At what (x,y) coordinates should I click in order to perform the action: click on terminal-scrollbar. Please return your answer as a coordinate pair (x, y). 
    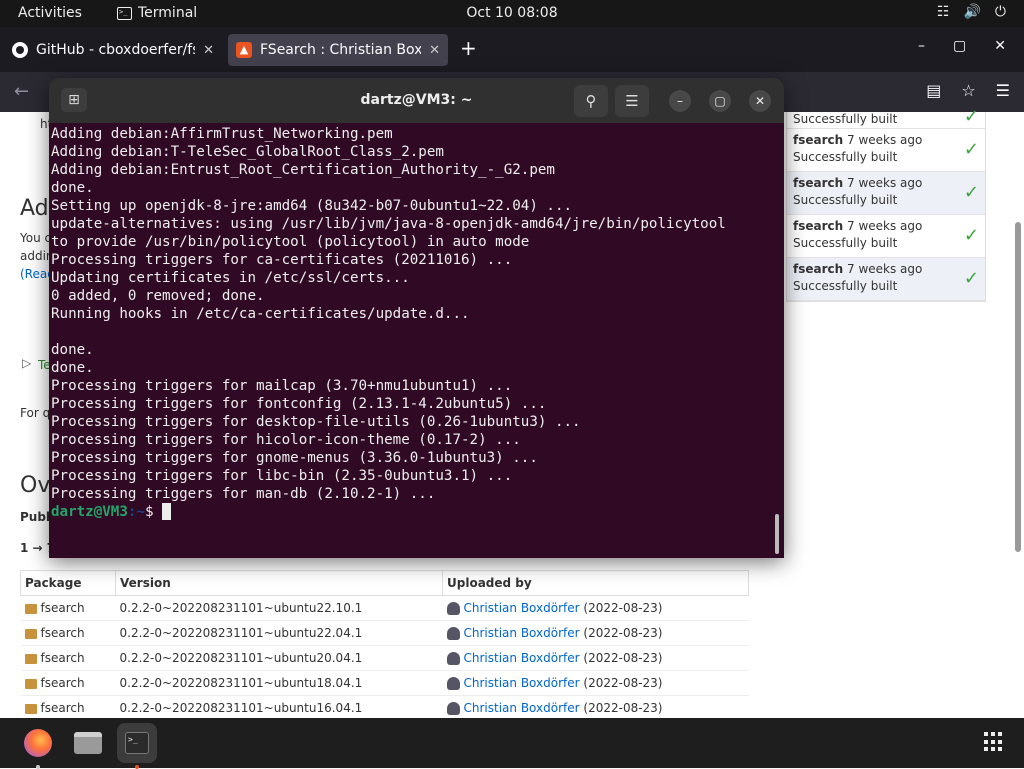
    Looking at the image, I should click on (777, 534).